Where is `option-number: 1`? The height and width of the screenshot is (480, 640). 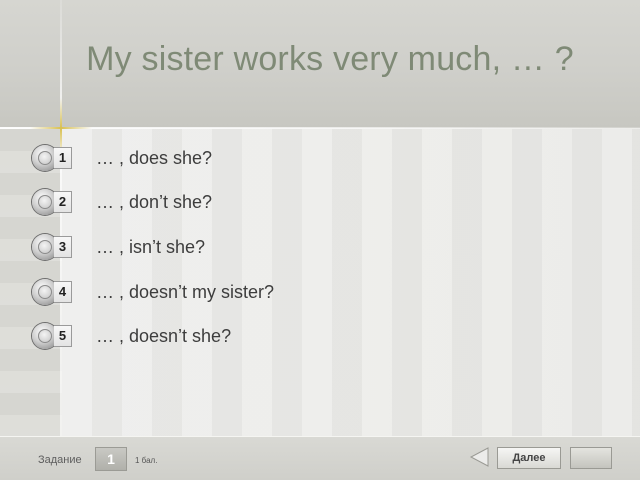
option-number: 1 is located at coordinates (63, 158).